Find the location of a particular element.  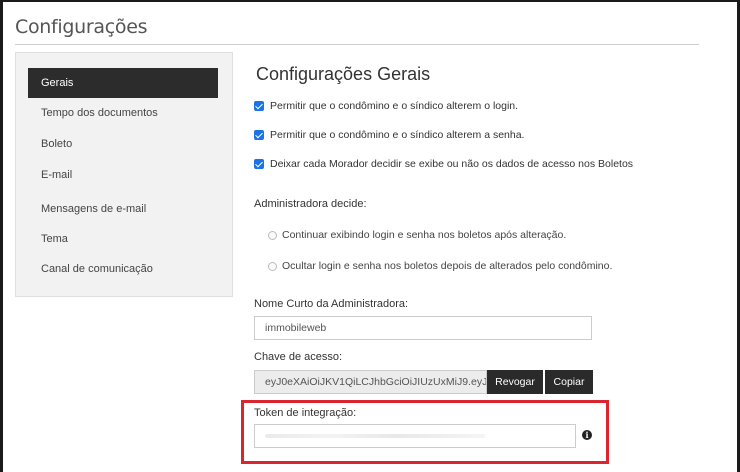

access-key-label: Chave de acesso: is located at coordinates (298, 357).